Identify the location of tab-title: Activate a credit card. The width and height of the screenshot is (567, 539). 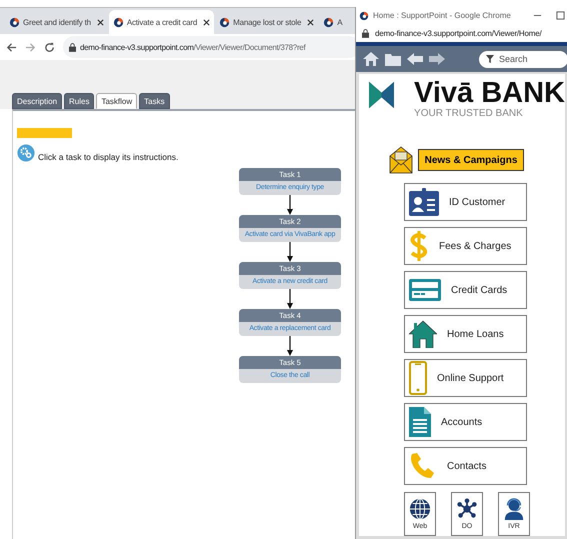
(162, 22).